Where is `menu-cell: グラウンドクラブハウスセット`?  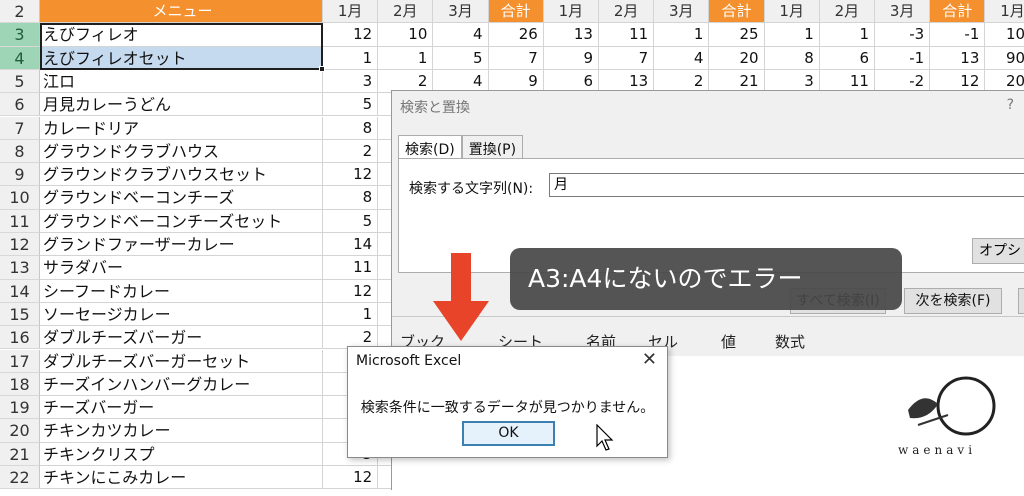
menu-cell: グラウンドクラブハウスセット is located at coordinates (181, 175).